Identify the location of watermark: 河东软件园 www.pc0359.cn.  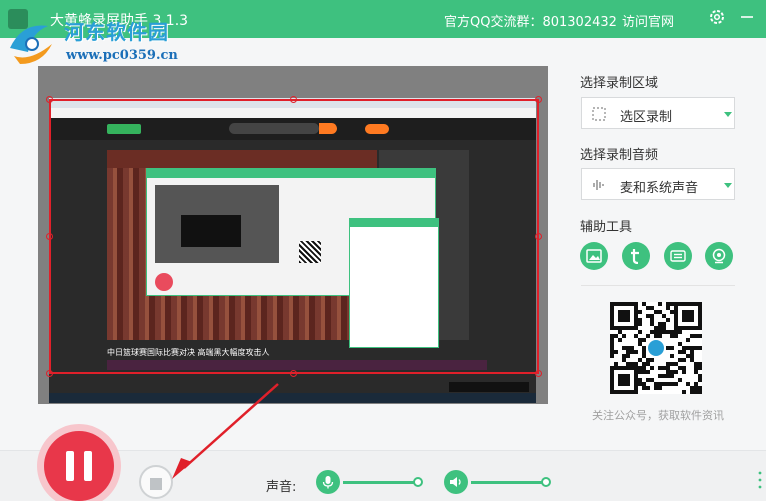
(105, 44).